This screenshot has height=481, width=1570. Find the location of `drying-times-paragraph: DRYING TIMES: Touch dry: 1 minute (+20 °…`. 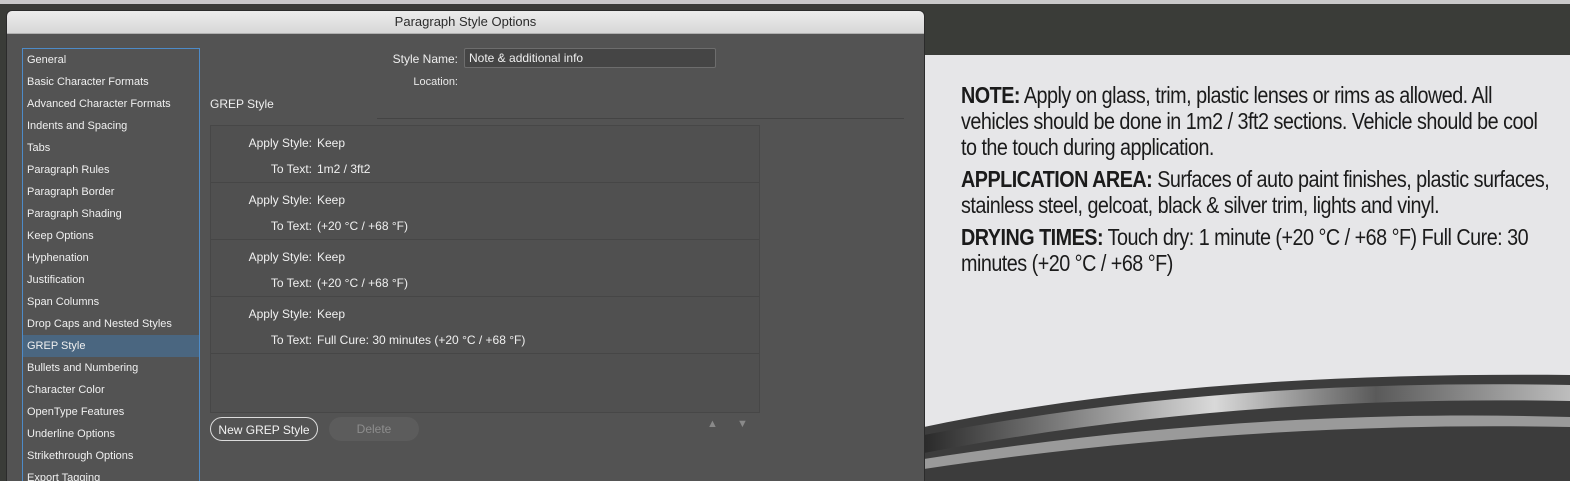

drying-times-paragraph: DRYING TIMES: Touch dry: 1 minute (+20 °… is located at coordinates (1245, 250).